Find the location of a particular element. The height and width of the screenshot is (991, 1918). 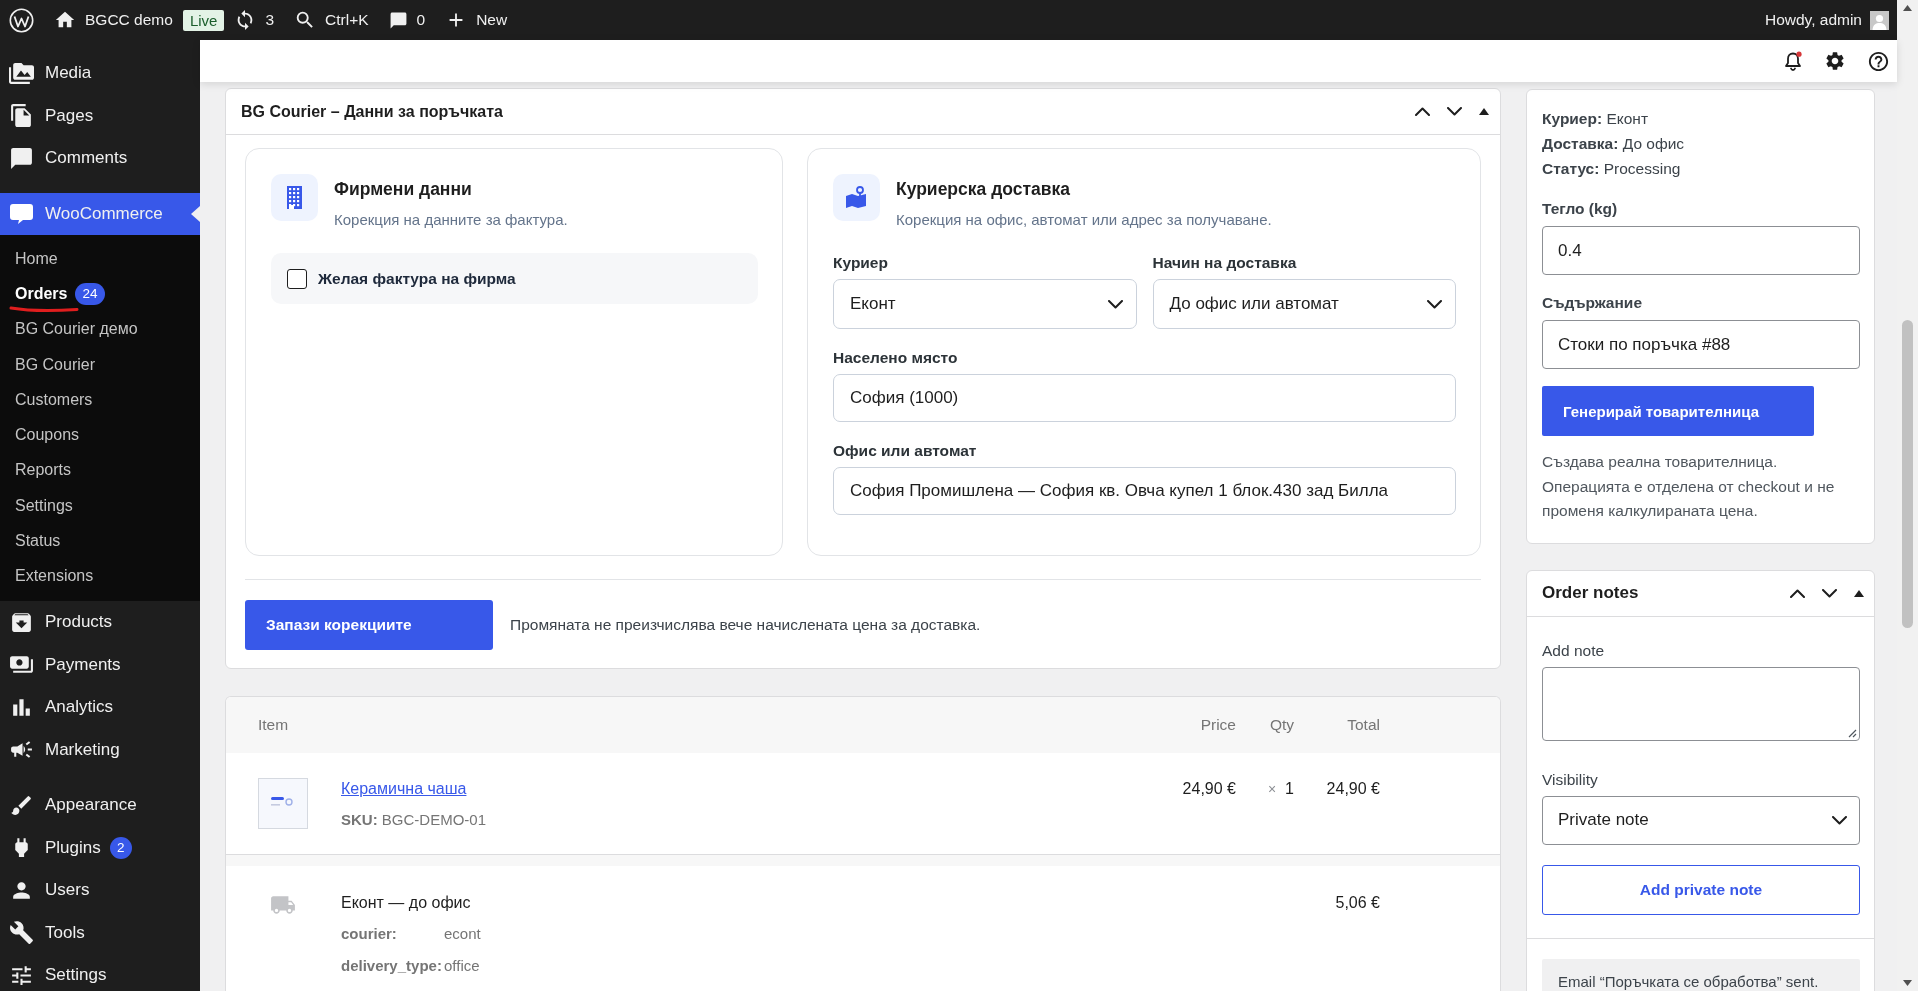

menu-item: Plugins 2 is located at coordinates (100, 847).